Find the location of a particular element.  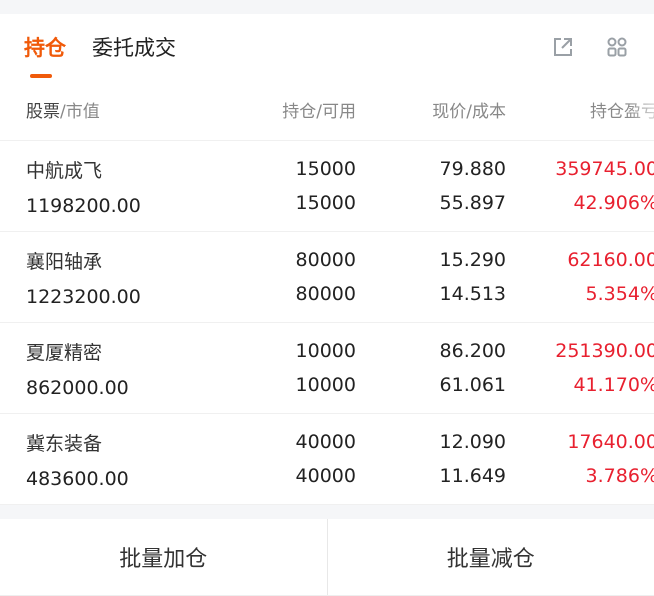

current-price: 86.200 is located at coordinates (473, 351).